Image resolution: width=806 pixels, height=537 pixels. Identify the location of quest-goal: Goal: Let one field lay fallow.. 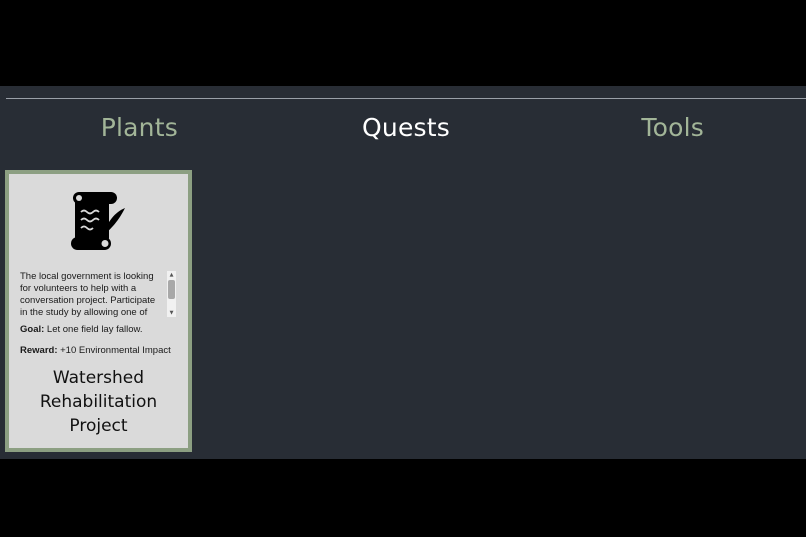
(81, 329).